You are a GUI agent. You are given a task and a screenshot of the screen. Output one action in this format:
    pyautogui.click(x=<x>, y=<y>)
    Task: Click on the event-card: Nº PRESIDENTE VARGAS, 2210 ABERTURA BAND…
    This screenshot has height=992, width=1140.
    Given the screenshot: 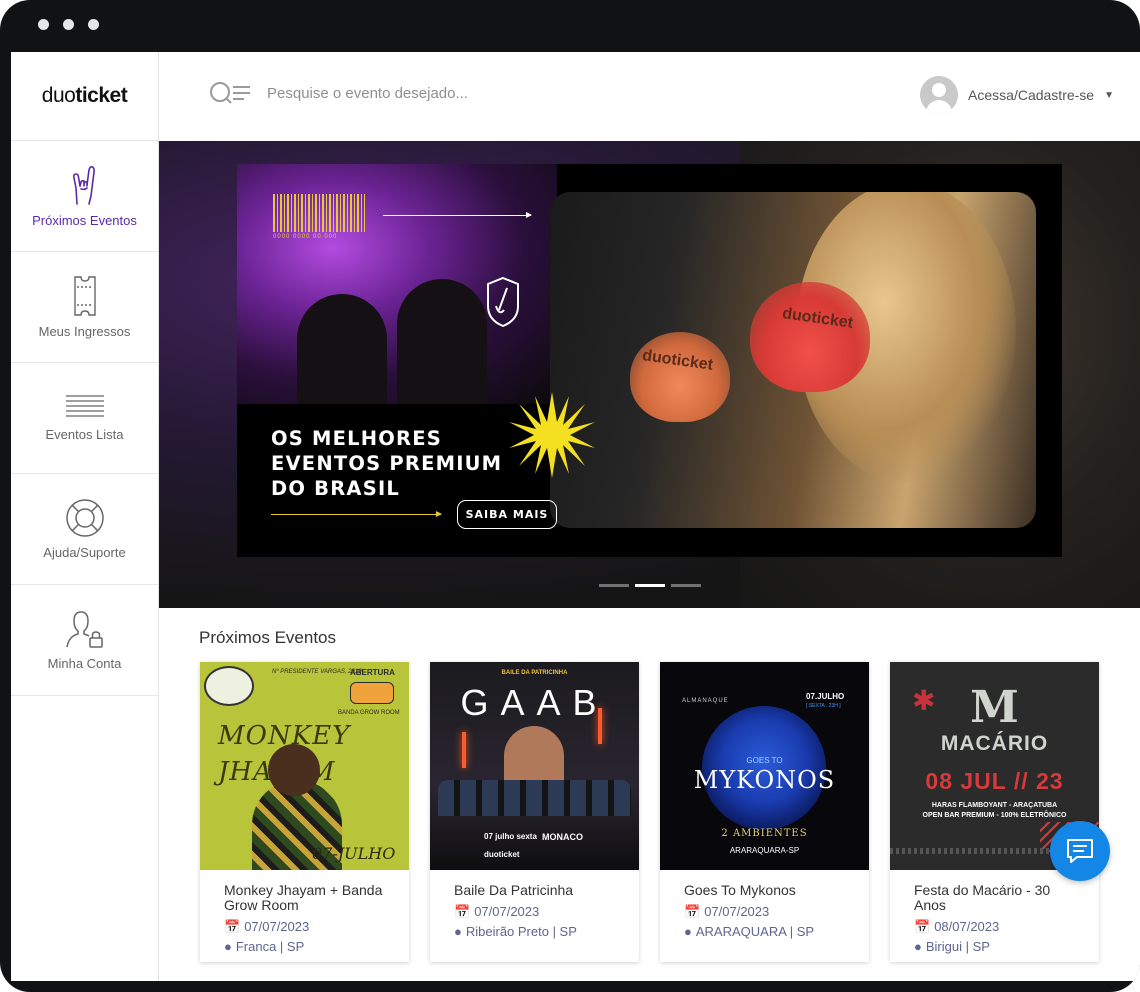 What is the action you would take?
    pyautogui.click(x=304, y=812)
    